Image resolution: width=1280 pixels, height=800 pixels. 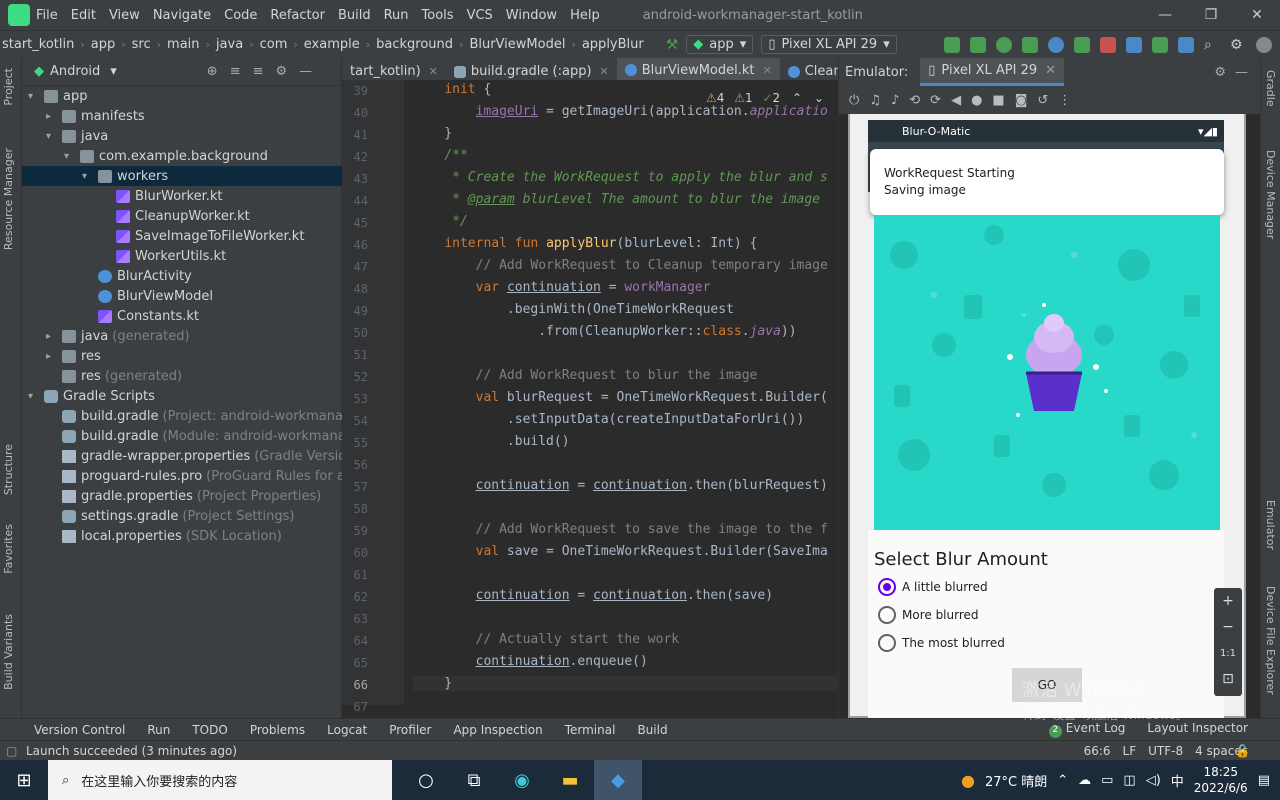 I want to click on menu-file: File, so click(x=47, y=15).